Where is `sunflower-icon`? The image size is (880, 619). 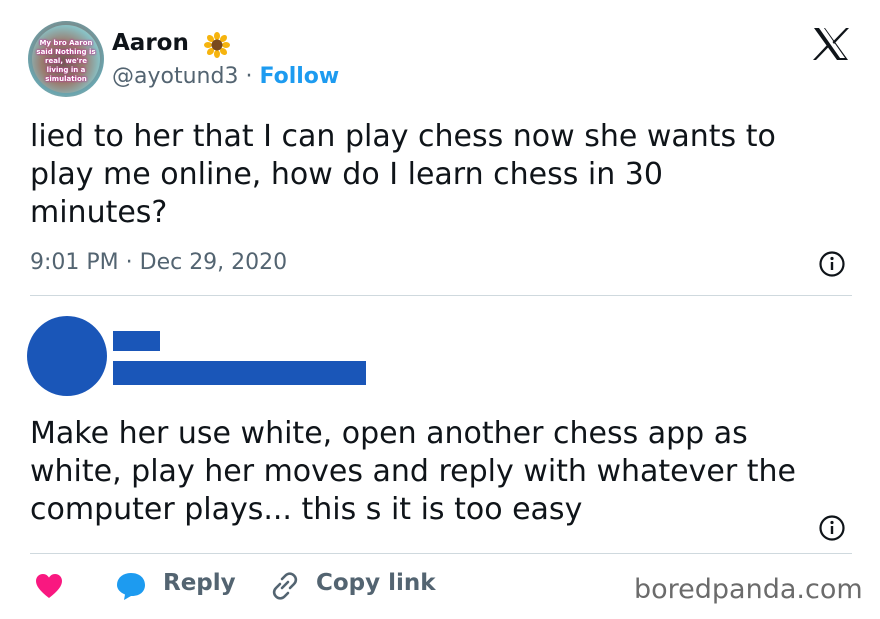
sunflower-icon is located at coordinates (217, 45).